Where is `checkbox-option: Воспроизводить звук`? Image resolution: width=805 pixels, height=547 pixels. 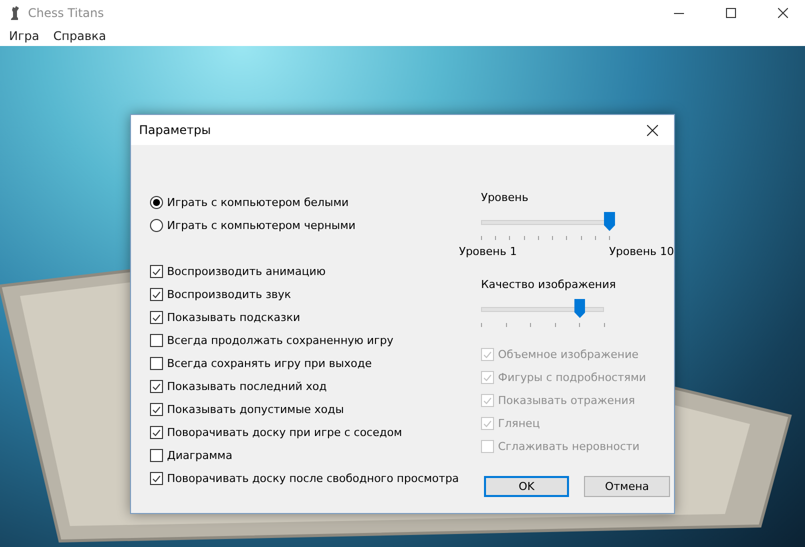
checkbox-option: Воспроизводить звук is located at coordinates (306, 294).